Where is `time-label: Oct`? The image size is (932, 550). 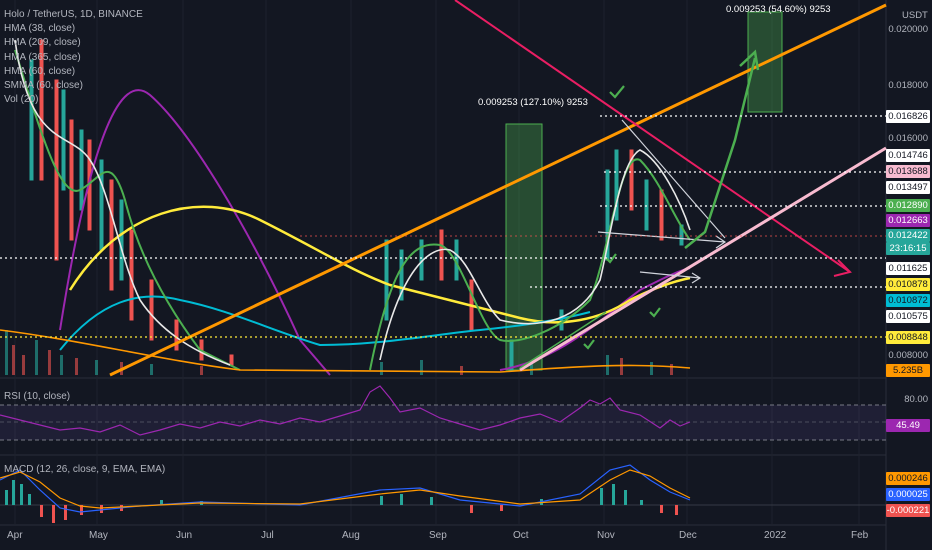
time-label: Oct is located at coordinates (521, 535).